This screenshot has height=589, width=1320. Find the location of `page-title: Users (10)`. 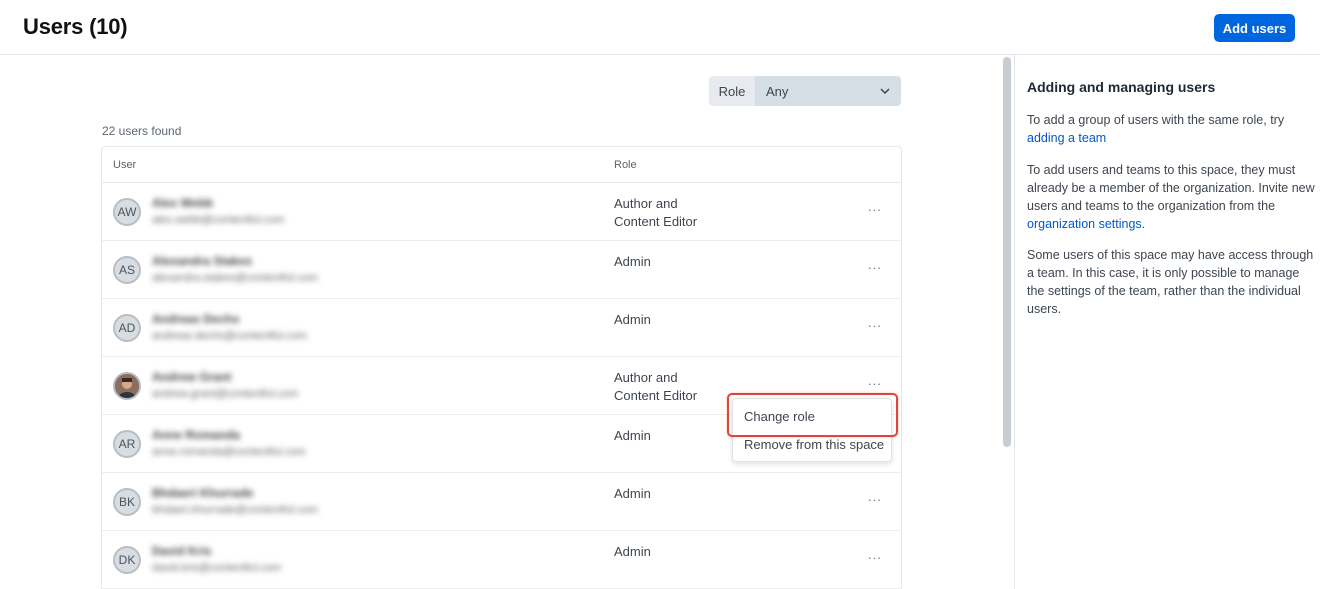

page-title: Users (10) is located at coordinates (75, 26).